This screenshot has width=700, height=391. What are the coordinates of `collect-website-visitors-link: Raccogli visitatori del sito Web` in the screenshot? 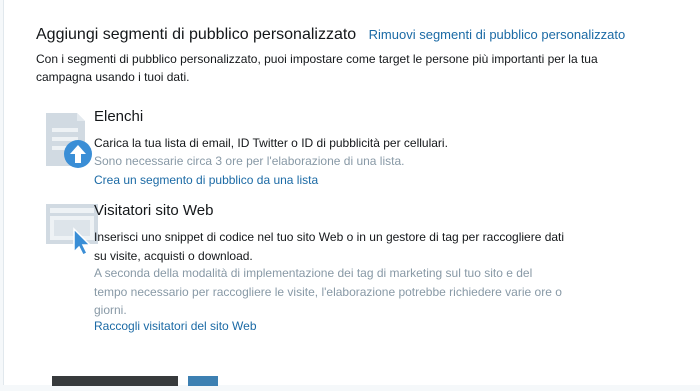 It's located at (175, 326).